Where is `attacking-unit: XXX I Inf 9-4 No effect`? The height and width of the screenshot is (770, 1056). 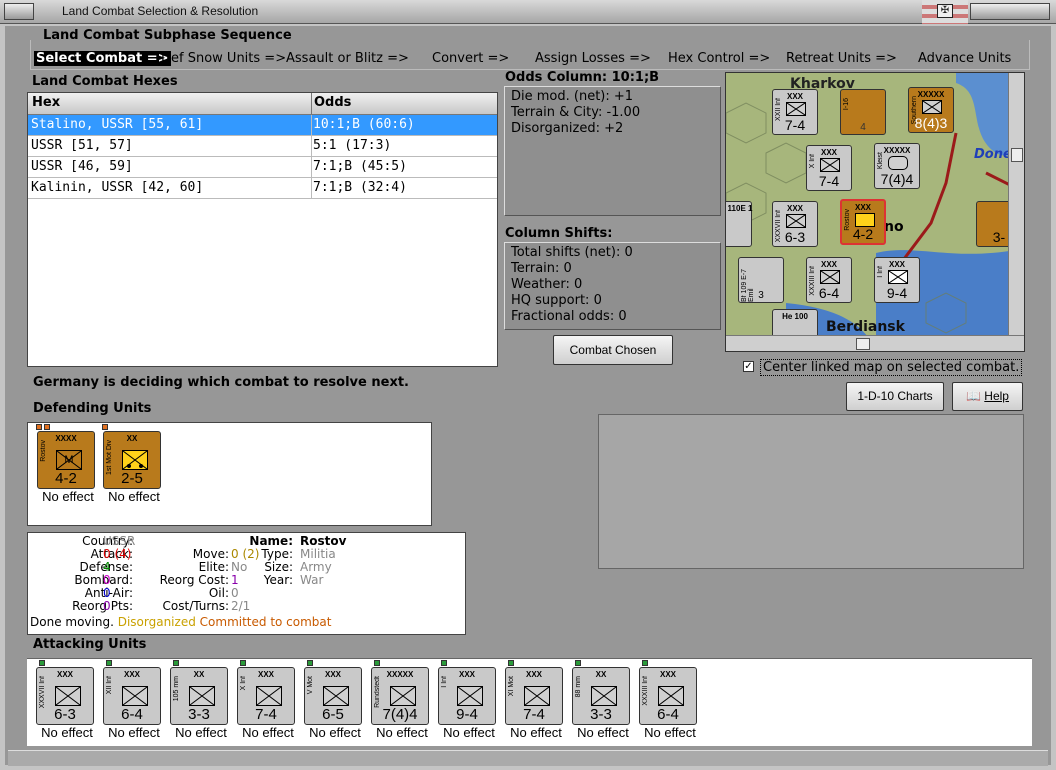 attacking-unit: XXX I Inf 9-4 No effect is located at coordinates (464, 699).